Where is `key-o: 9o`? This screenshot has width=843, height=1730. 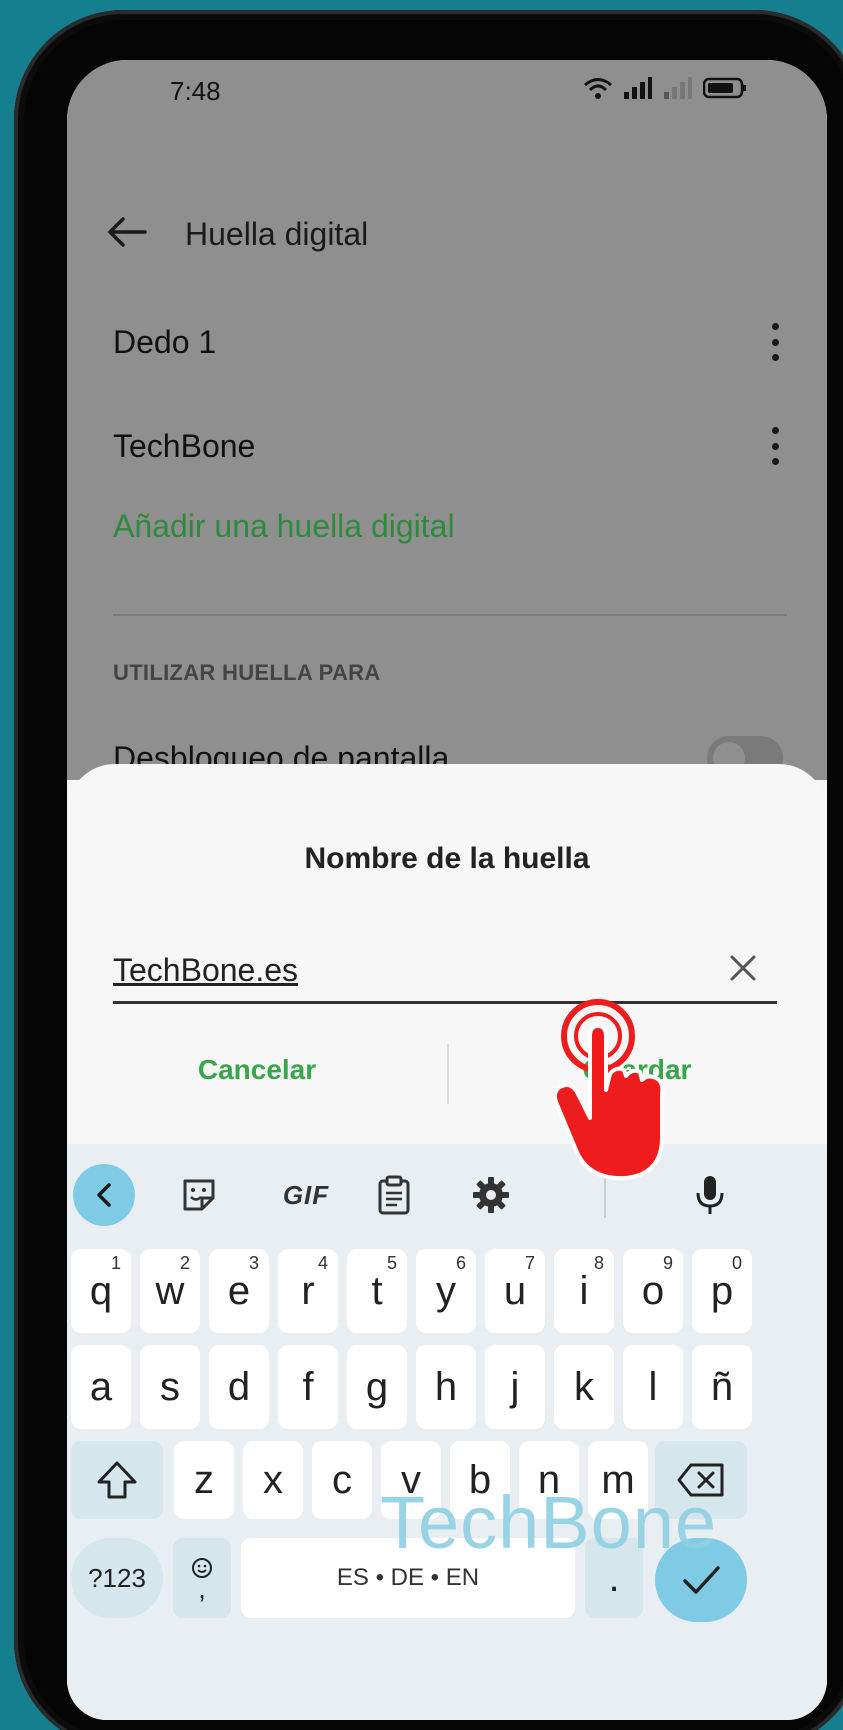 key-o: 9o is located at coordinates (653, 1291).